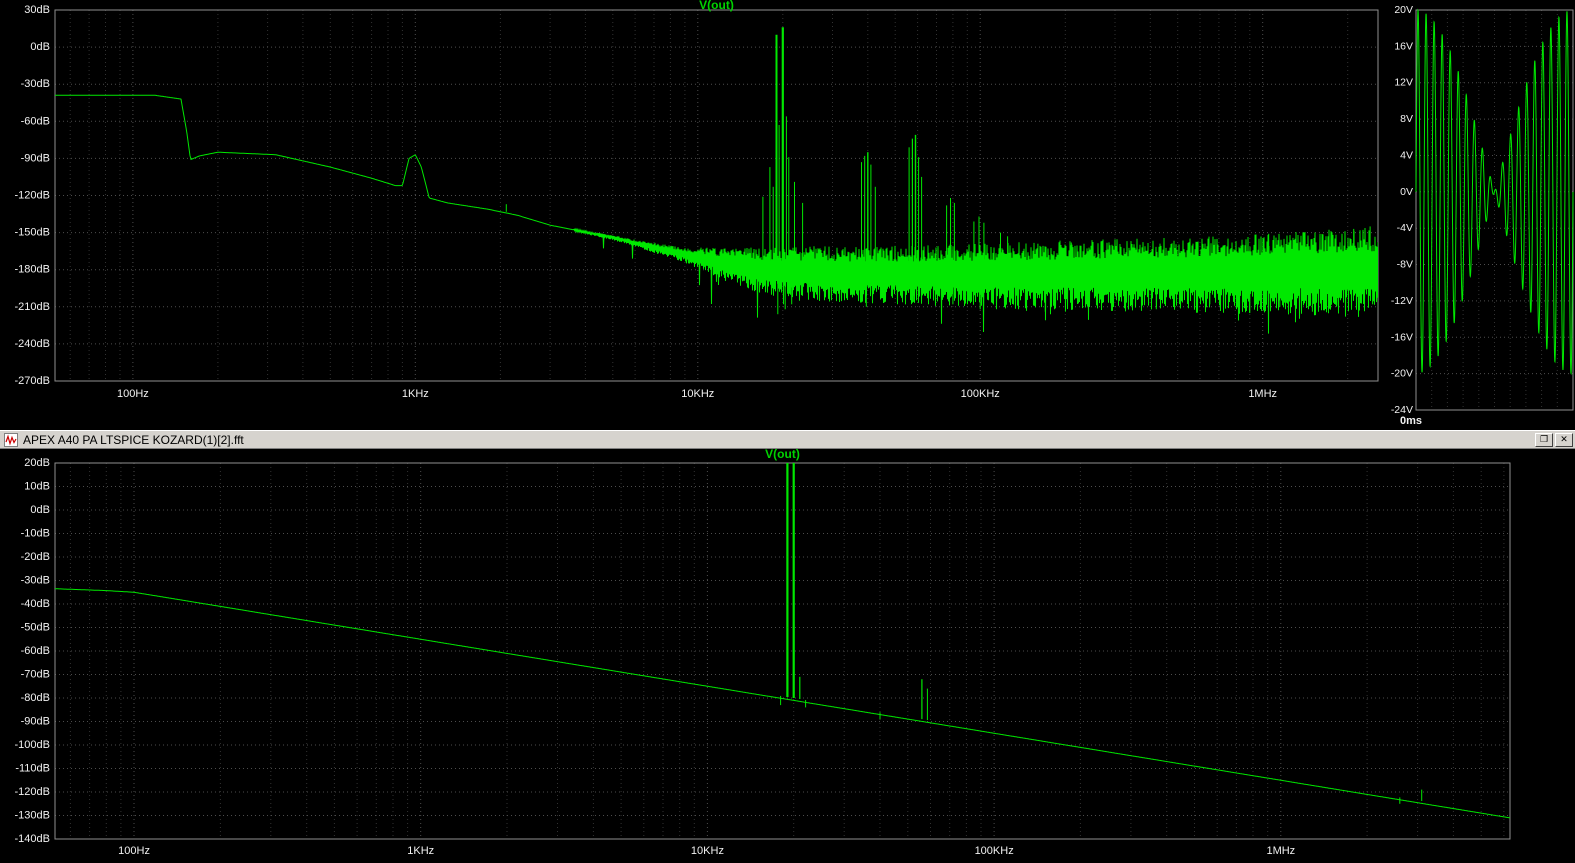  Describe the element at coordinates (37, 10) in the screenshot. I see `y-tick-label: 30dB` at that location.